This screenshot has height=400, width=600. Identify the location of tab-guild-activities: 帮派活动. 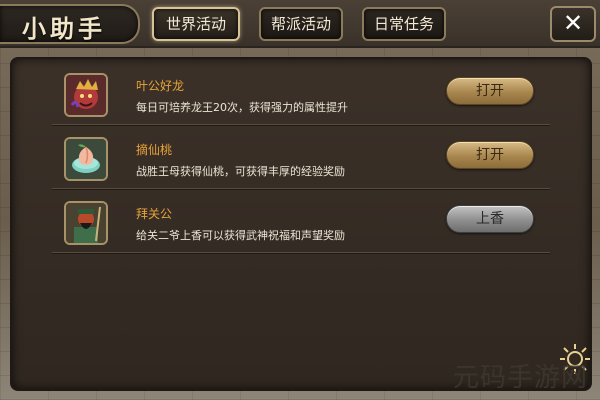
(301, 24).